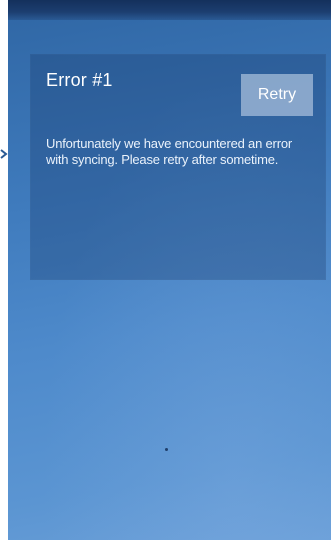 The image size is (331, 540). I want to click on status-bar, so click(169, 10).